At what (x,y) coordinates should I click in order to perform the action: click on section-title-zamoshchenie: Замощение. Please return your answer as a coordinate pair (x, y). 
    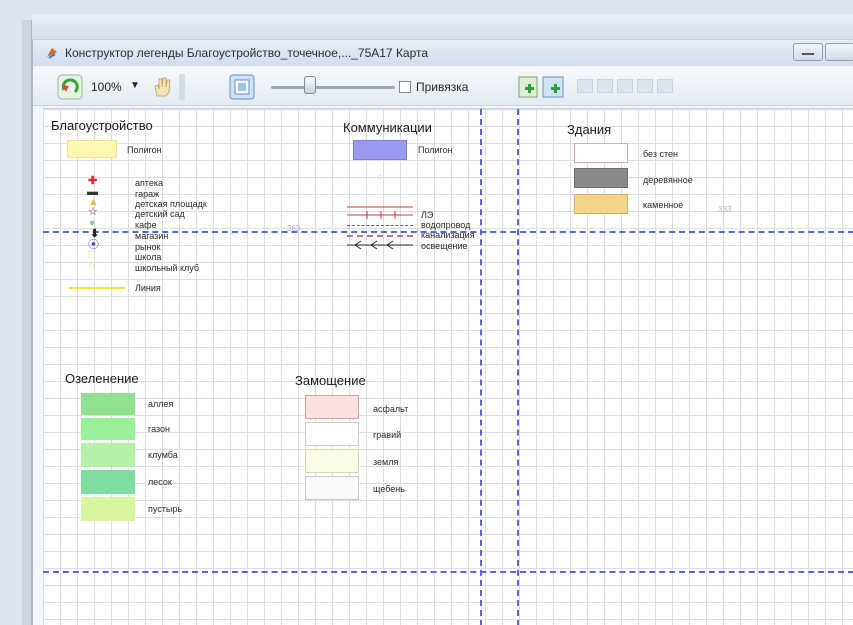
    Looking at the image, I should click on (330, 380).